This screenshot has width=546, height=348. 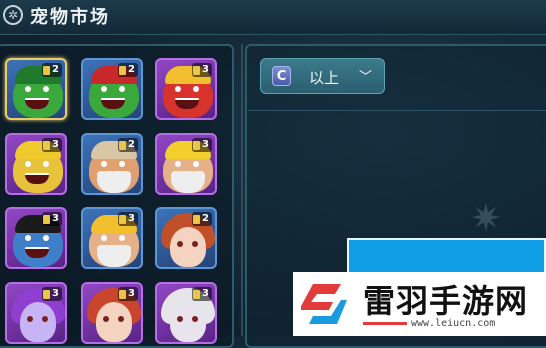 What do you see at coordinates (324, 304) in the screenshot?
I see `watermark-logo-icon` at bounding box center [324, 304].